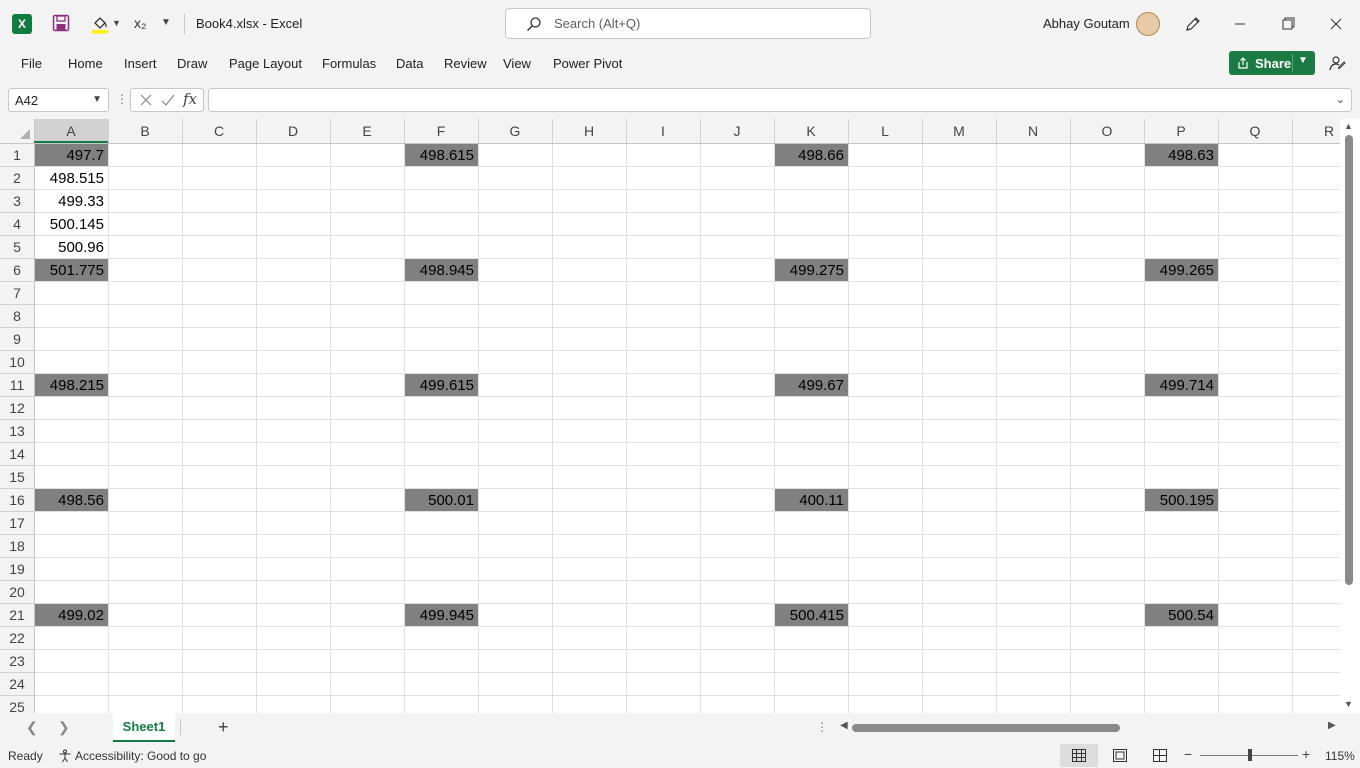  What do you see at coordinates (1187, 270) in the screenshot?
I see `cell-p6: 499.265` at bounding box center [1187, 270].